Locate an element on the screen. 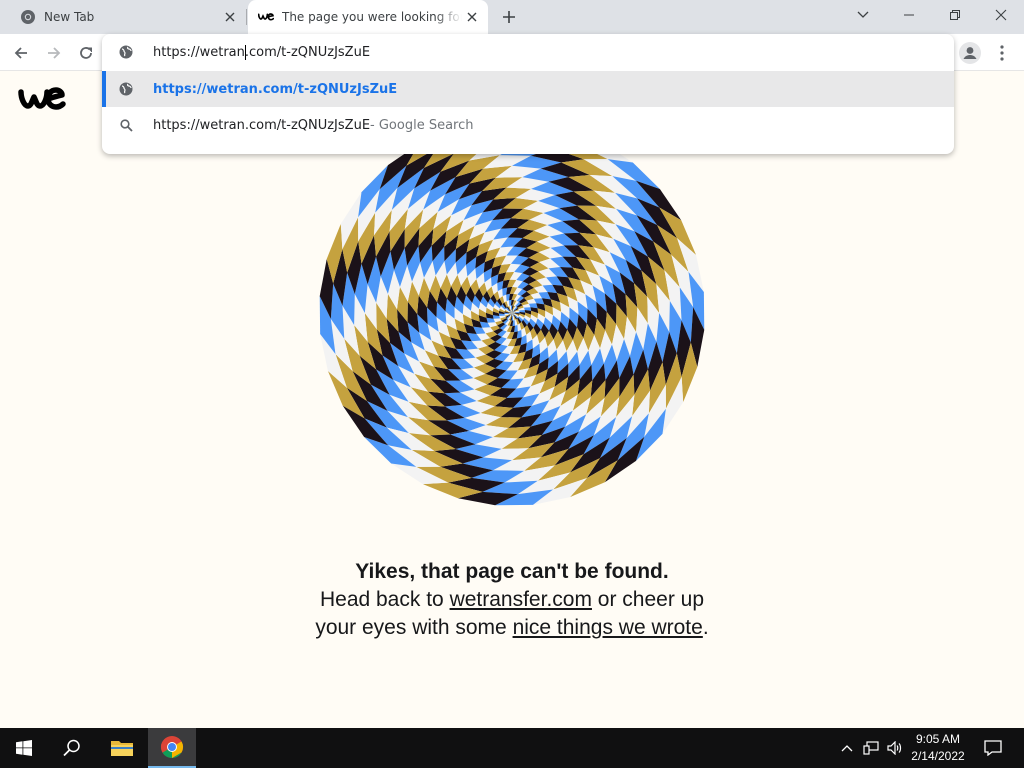 The image size is (1024, 768). taskbar-clock: 9:05 AM 2/14/2022 is located at coordinates (938, 748).